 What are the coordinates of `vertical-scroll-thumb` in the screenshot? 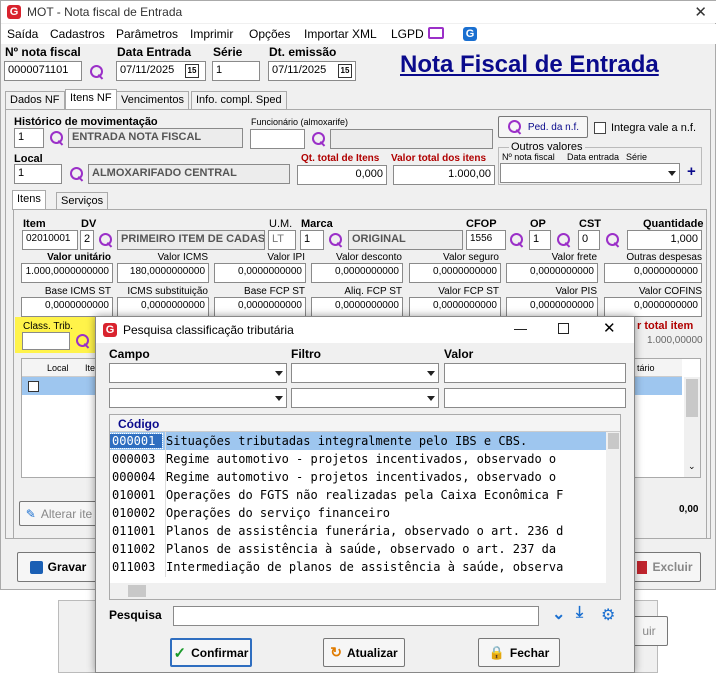 It's located at (613, 441).